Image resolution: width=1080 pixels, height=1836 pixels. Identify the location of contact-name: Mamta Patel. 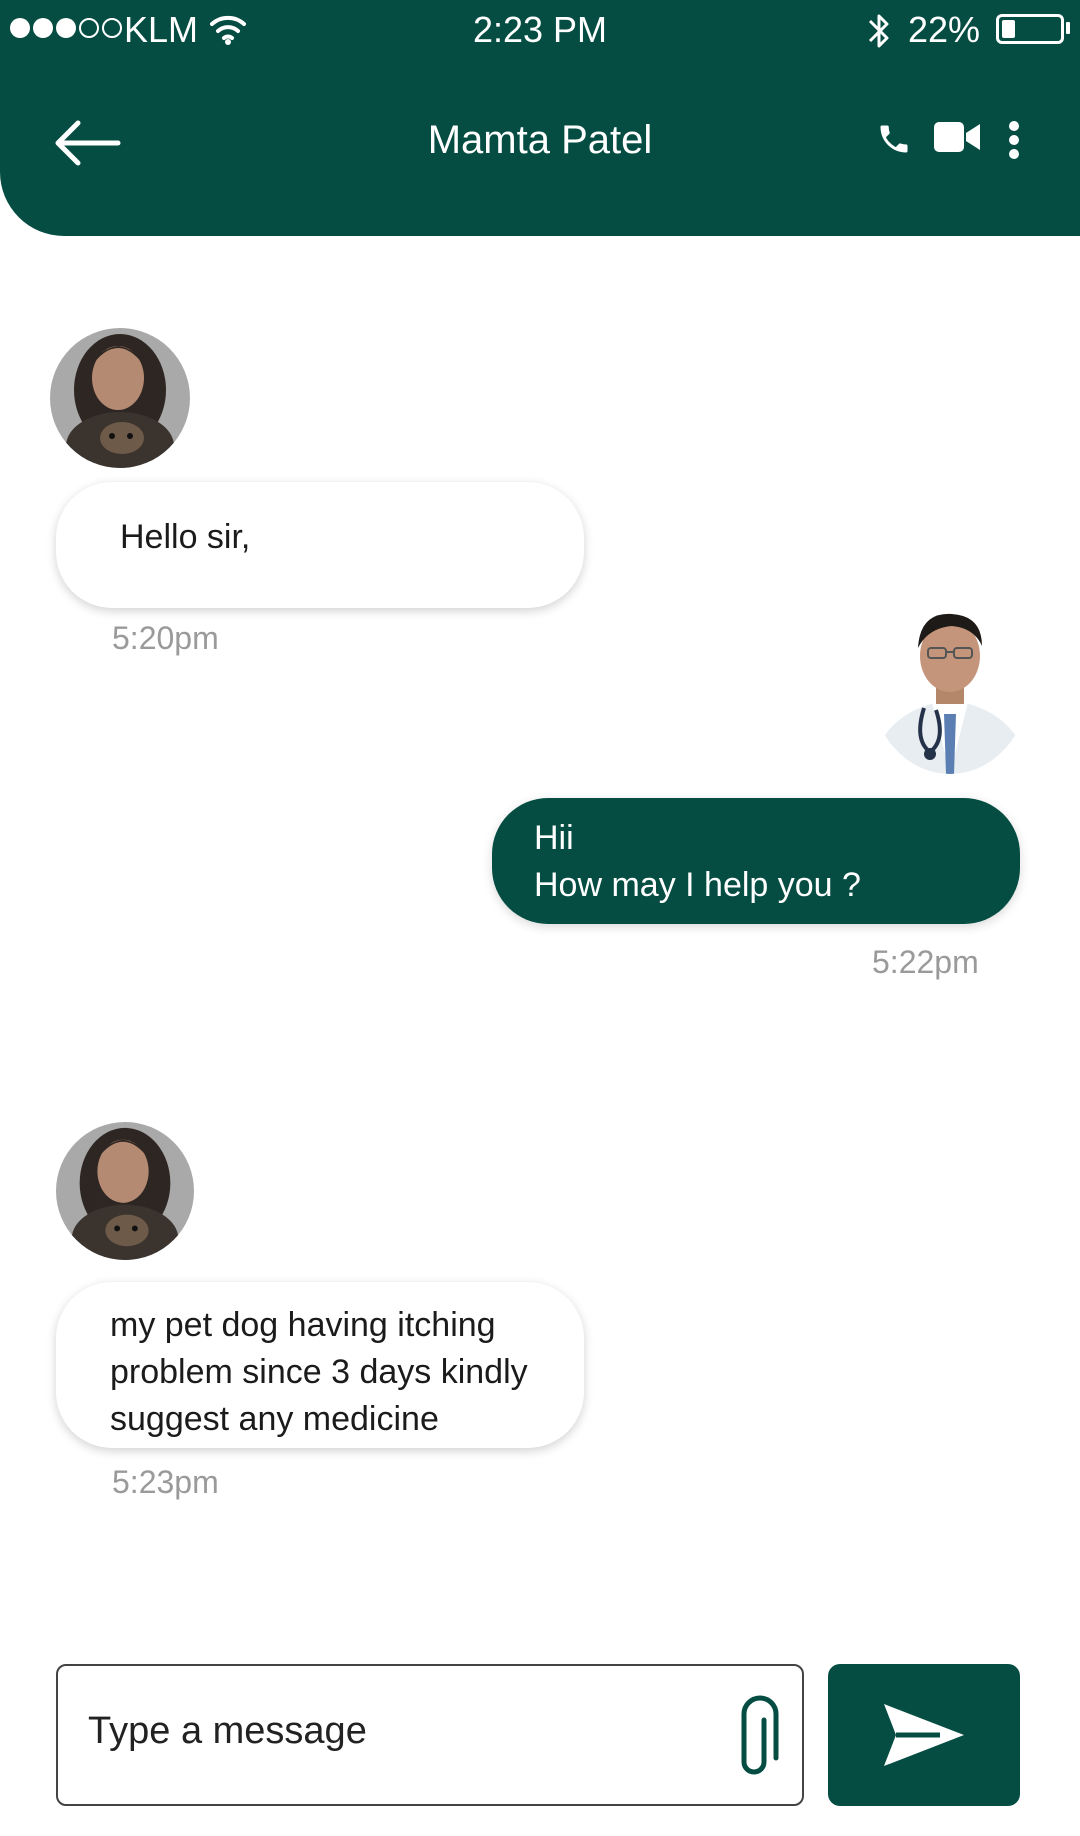
(540, 140).